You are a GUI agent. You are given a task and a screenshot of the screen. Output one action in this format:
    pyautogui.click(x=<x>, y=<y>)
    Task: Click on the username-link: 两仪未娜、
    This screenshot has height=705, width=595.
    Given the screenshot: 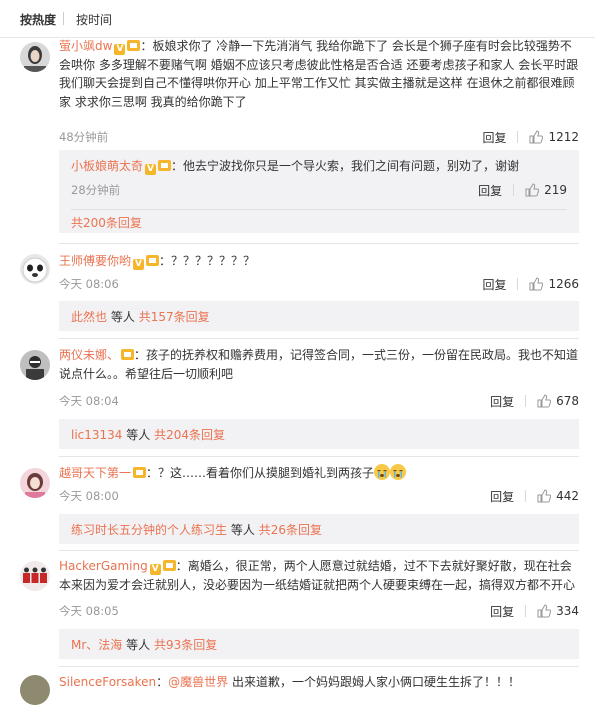 What is the action you would take?
    pyautogui.click(x=89, y=355)
    